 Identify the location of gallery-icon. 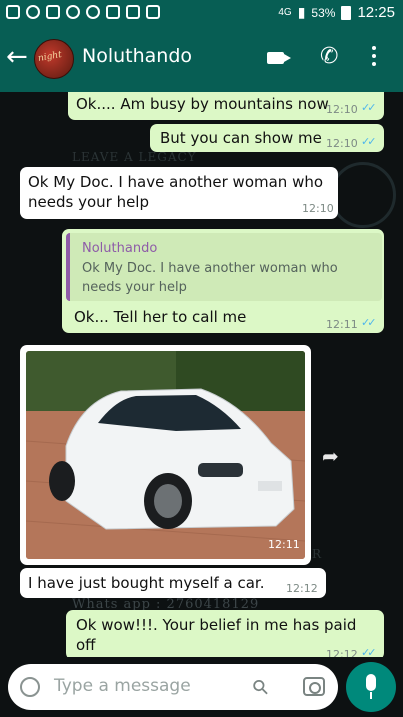
(53, 12).